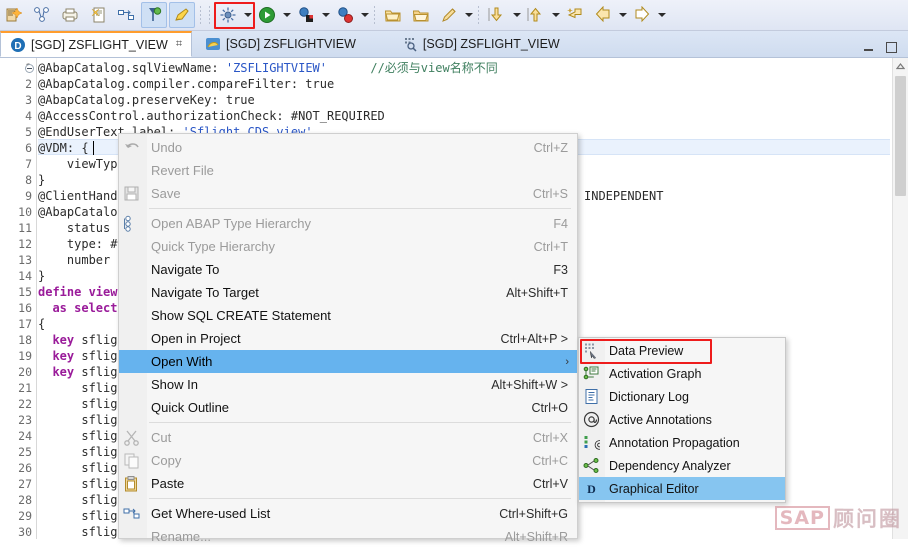 The width and height of the screenshot is (908, 548). I want to click on context-menu-item: Save Ctrl+S, so click(348, 193).